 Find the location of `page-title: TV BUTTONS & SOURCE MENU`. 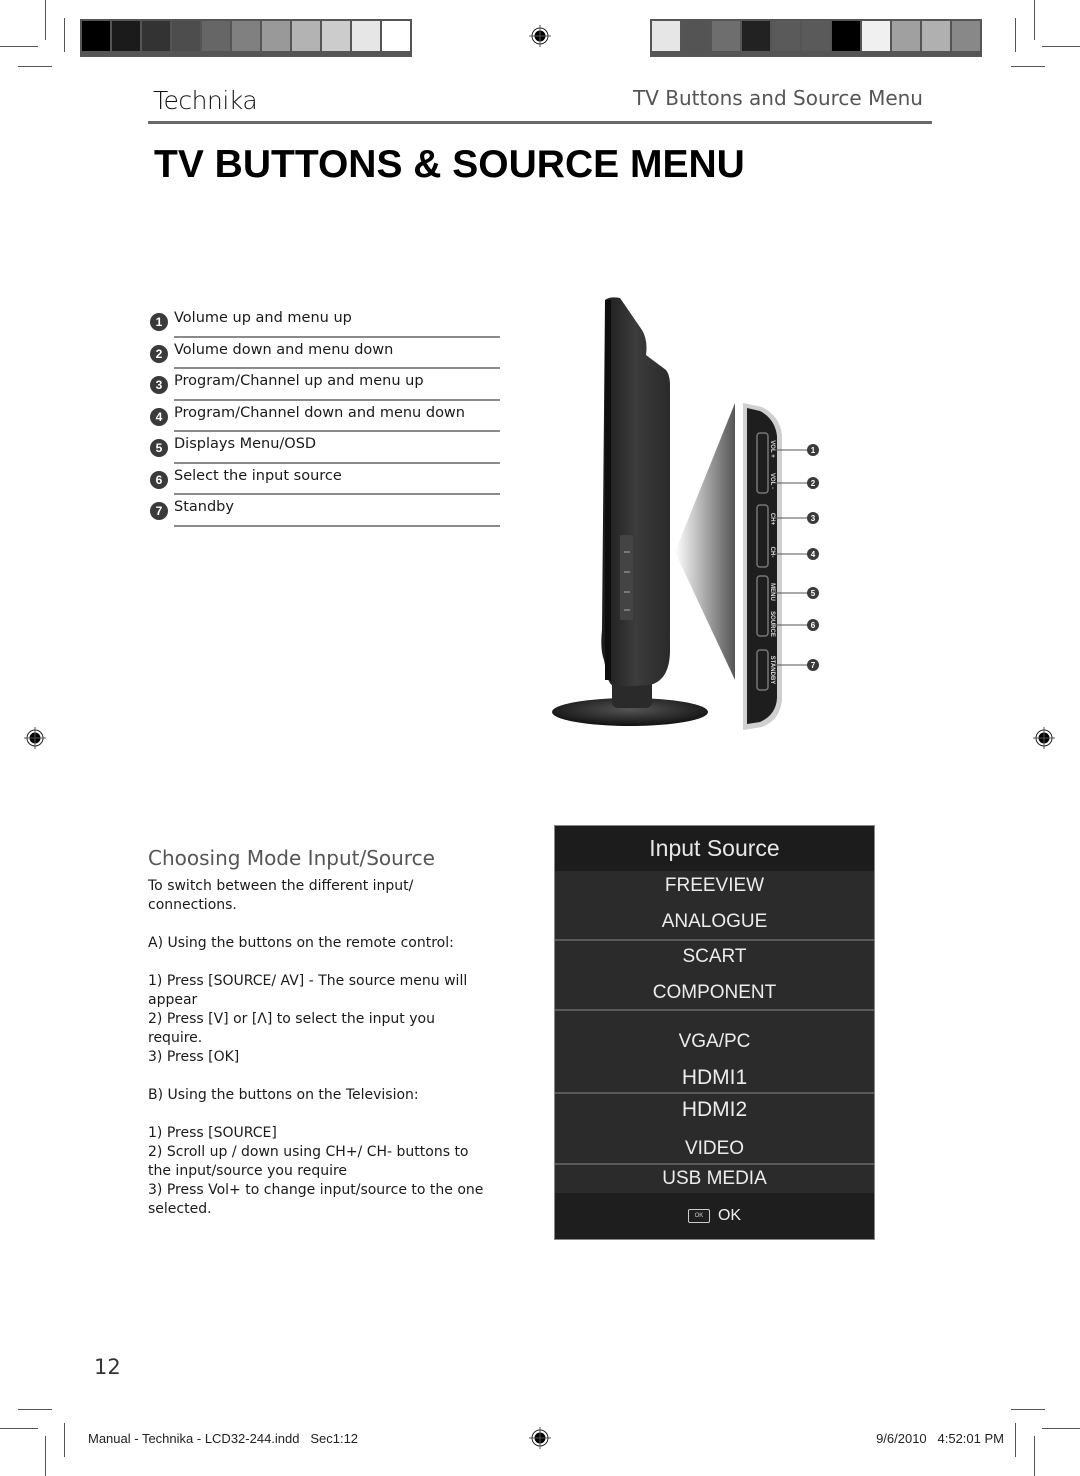

page-title: TV BUTTONS & SOURCE MENU is located at coordinates (449, 164).